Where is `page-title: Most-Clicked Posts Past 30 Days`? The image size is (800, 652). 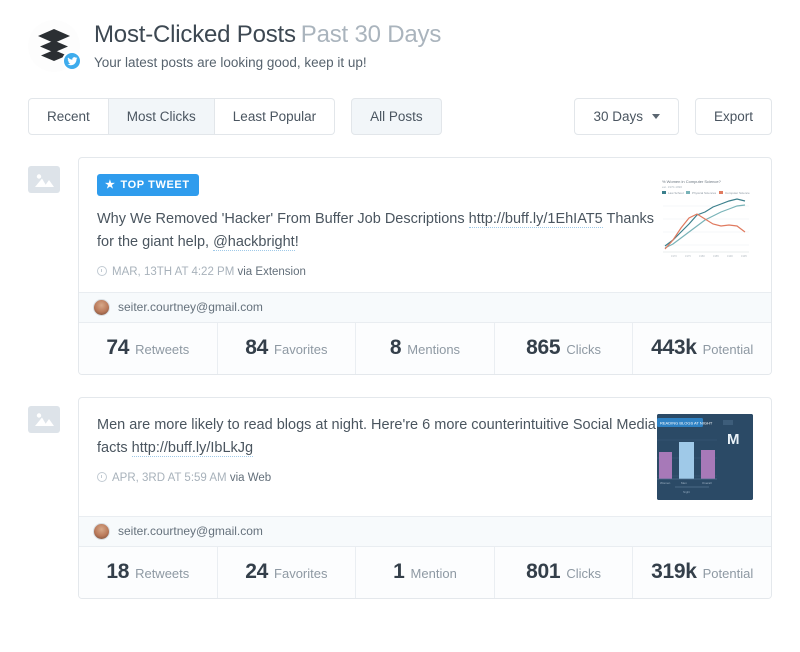
page-title: Most-Clicked Posts Past 30 Days is located at coordinates (267, 35).